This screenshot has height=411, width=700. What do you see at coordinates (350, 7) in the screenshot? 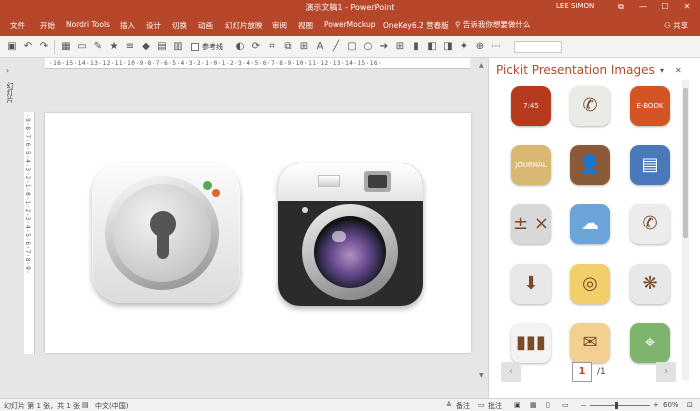
I see `title-bar: 演示文稿1 - PowerPoint LEE SIMON ⧉ — ☐ ✕` at bounding box center [350, 7].